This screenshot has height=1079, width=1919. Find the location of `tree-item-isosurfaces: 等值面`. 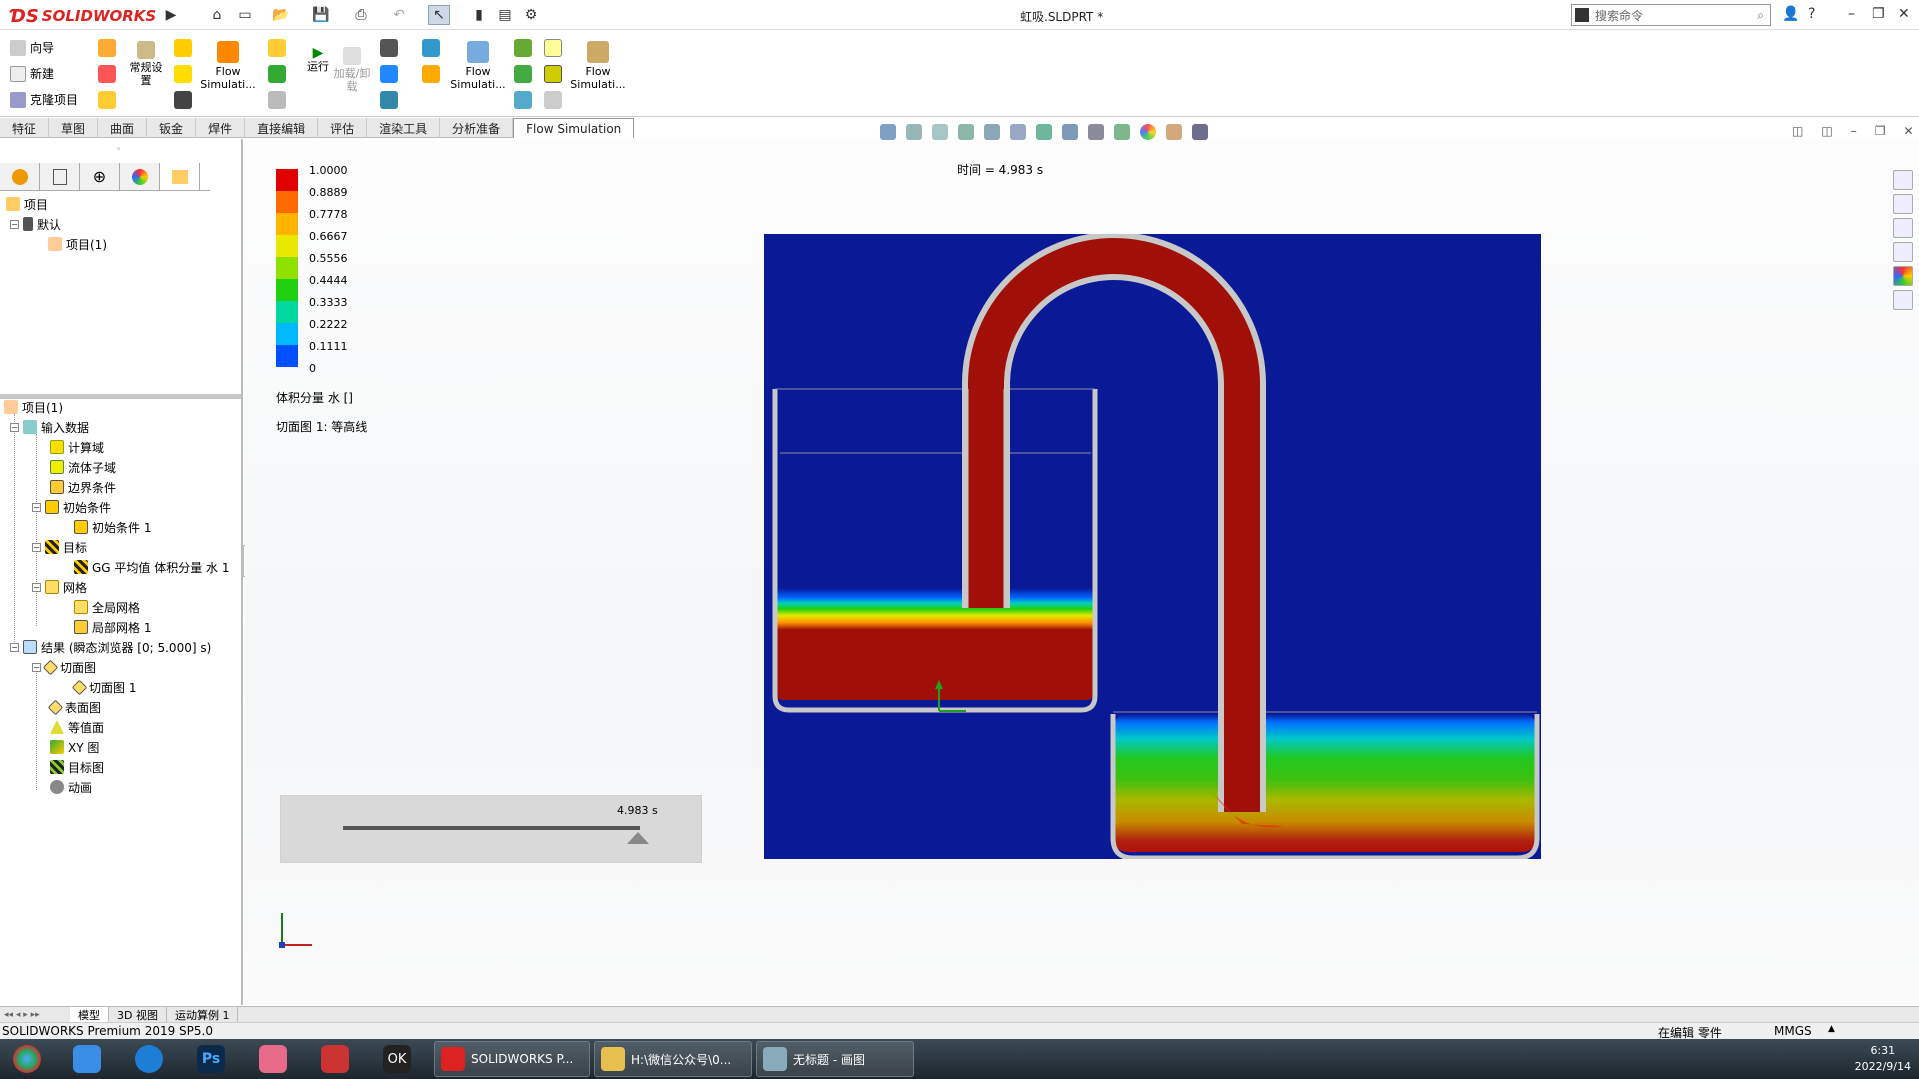

tree-item-isosurfaces: 等值面 is located at coordinates (77, 727).